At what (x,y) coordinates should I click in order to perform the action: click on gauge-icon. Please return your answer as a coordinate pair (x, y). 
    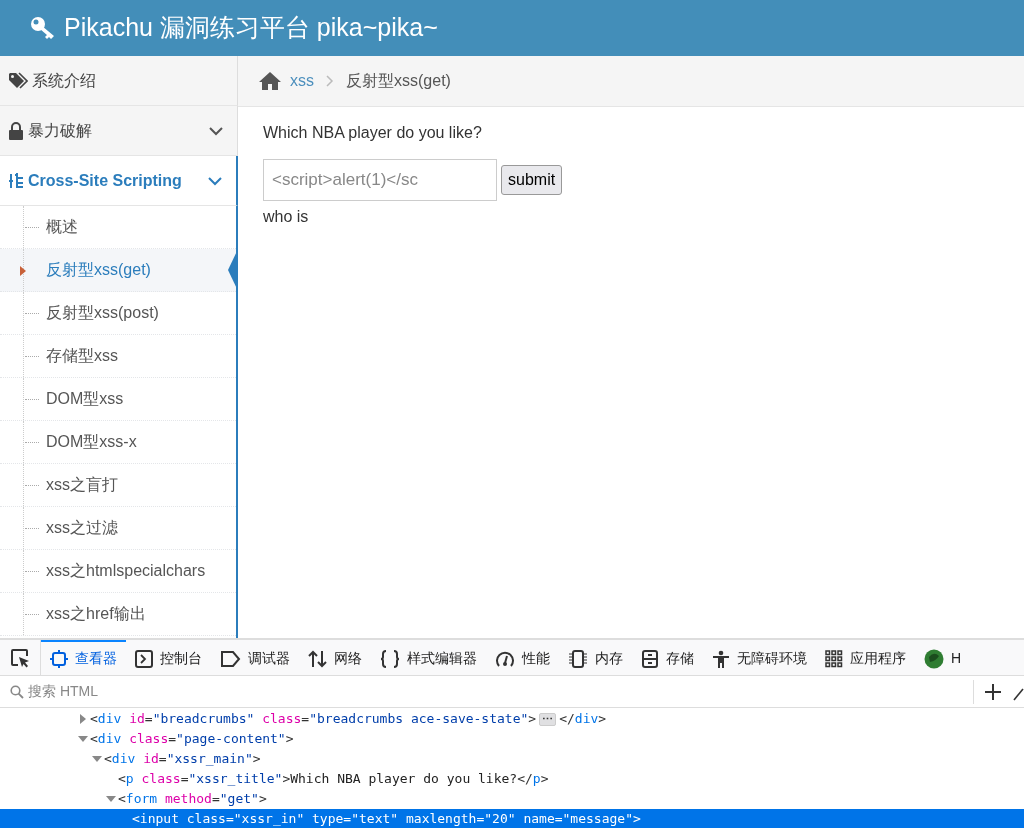
    Looking at the image, I should click on (505, 658).